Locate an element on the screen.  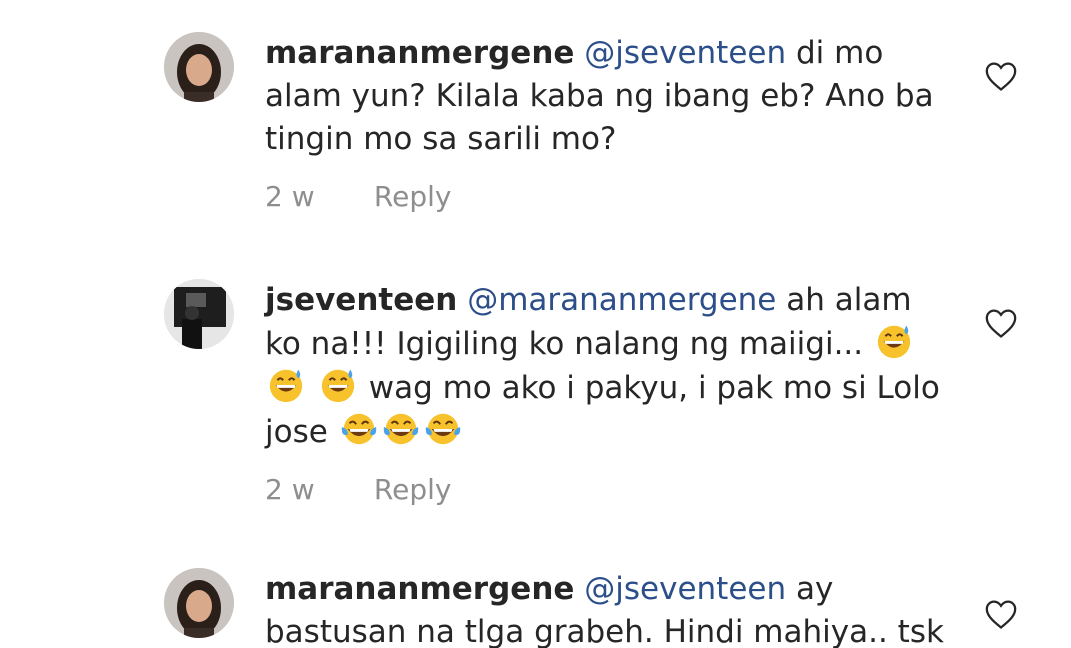
comment-username: jseventeen is located at coordinates (361, 300).